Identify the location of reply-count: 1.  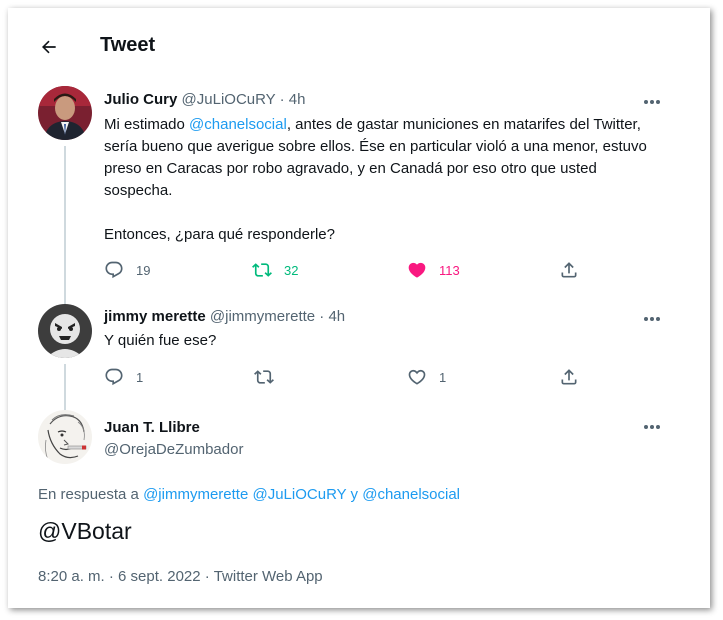
(140, 377).